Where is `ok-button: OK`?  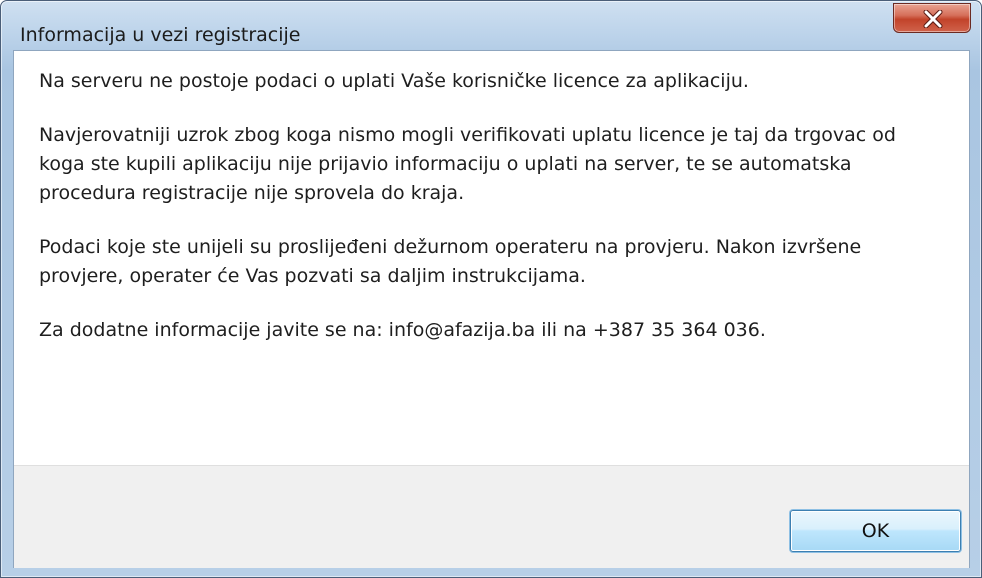 ok-button: OK is located at coordinates (875, 531).